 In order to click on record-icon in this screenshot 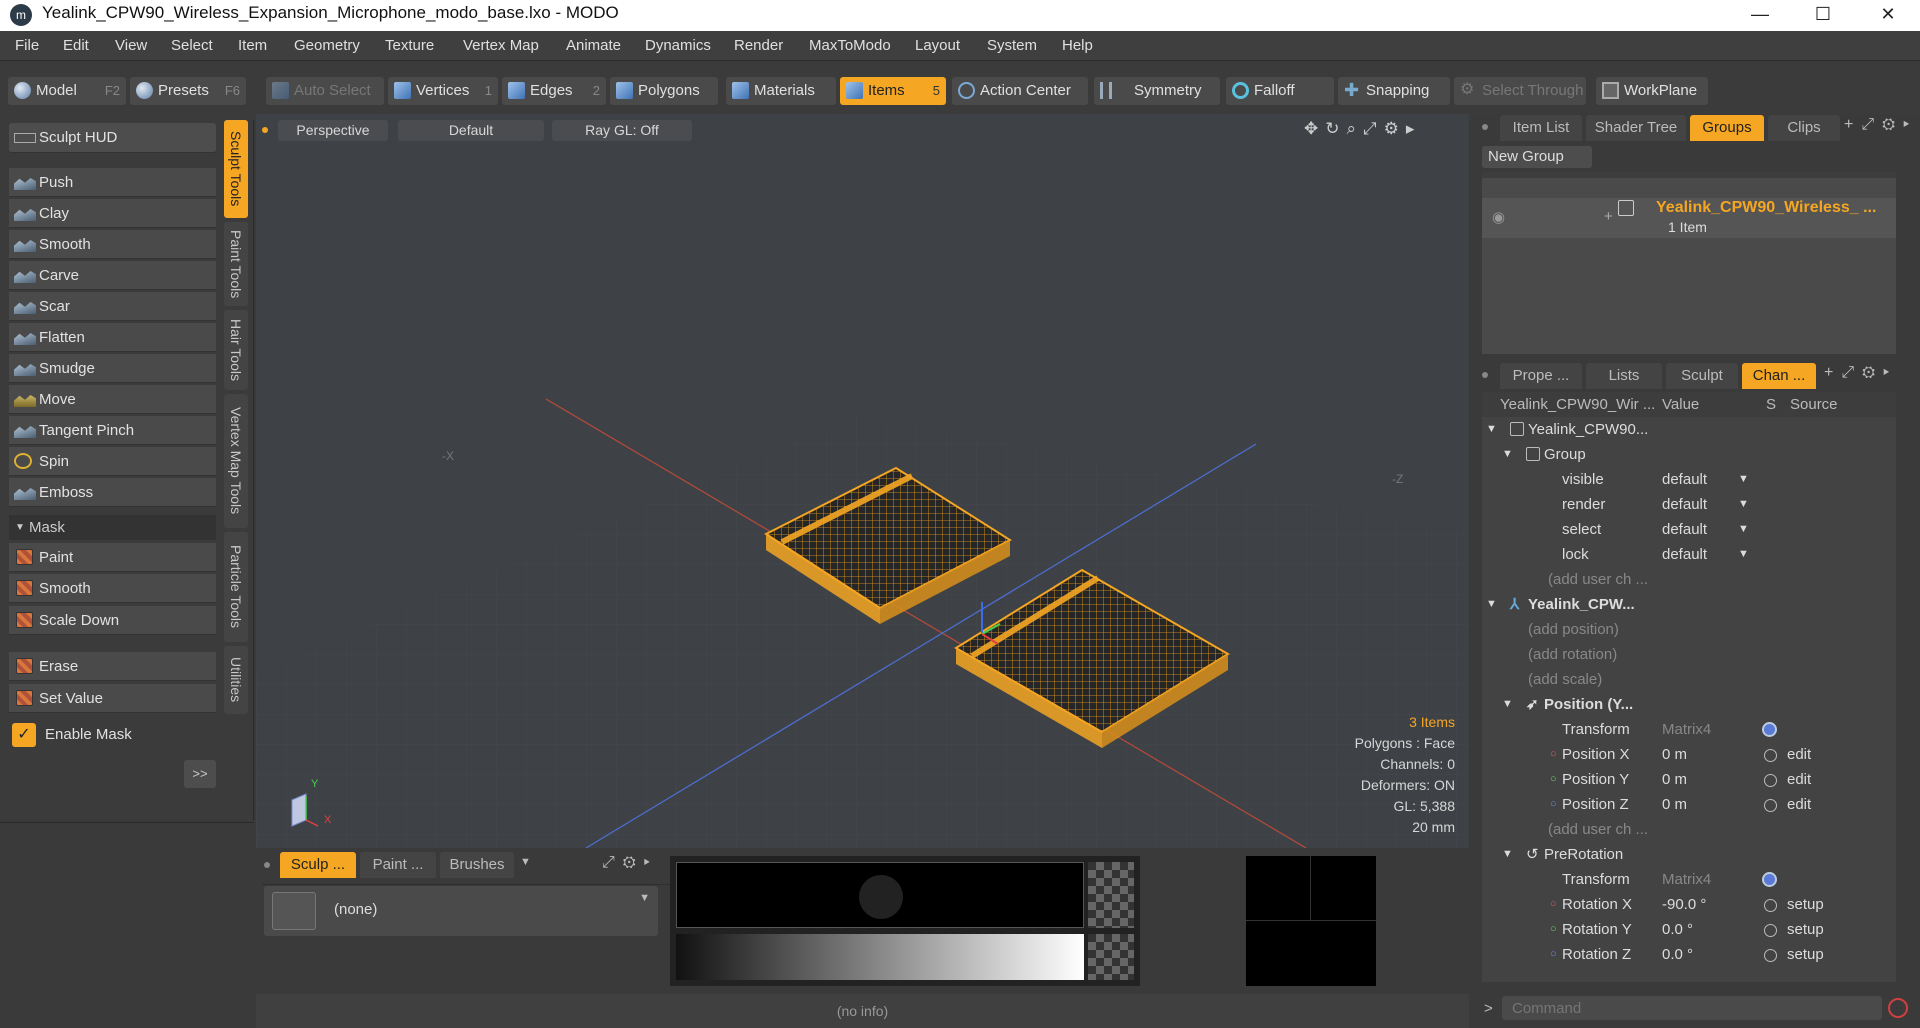, I will do `click(1898, 1008)`.